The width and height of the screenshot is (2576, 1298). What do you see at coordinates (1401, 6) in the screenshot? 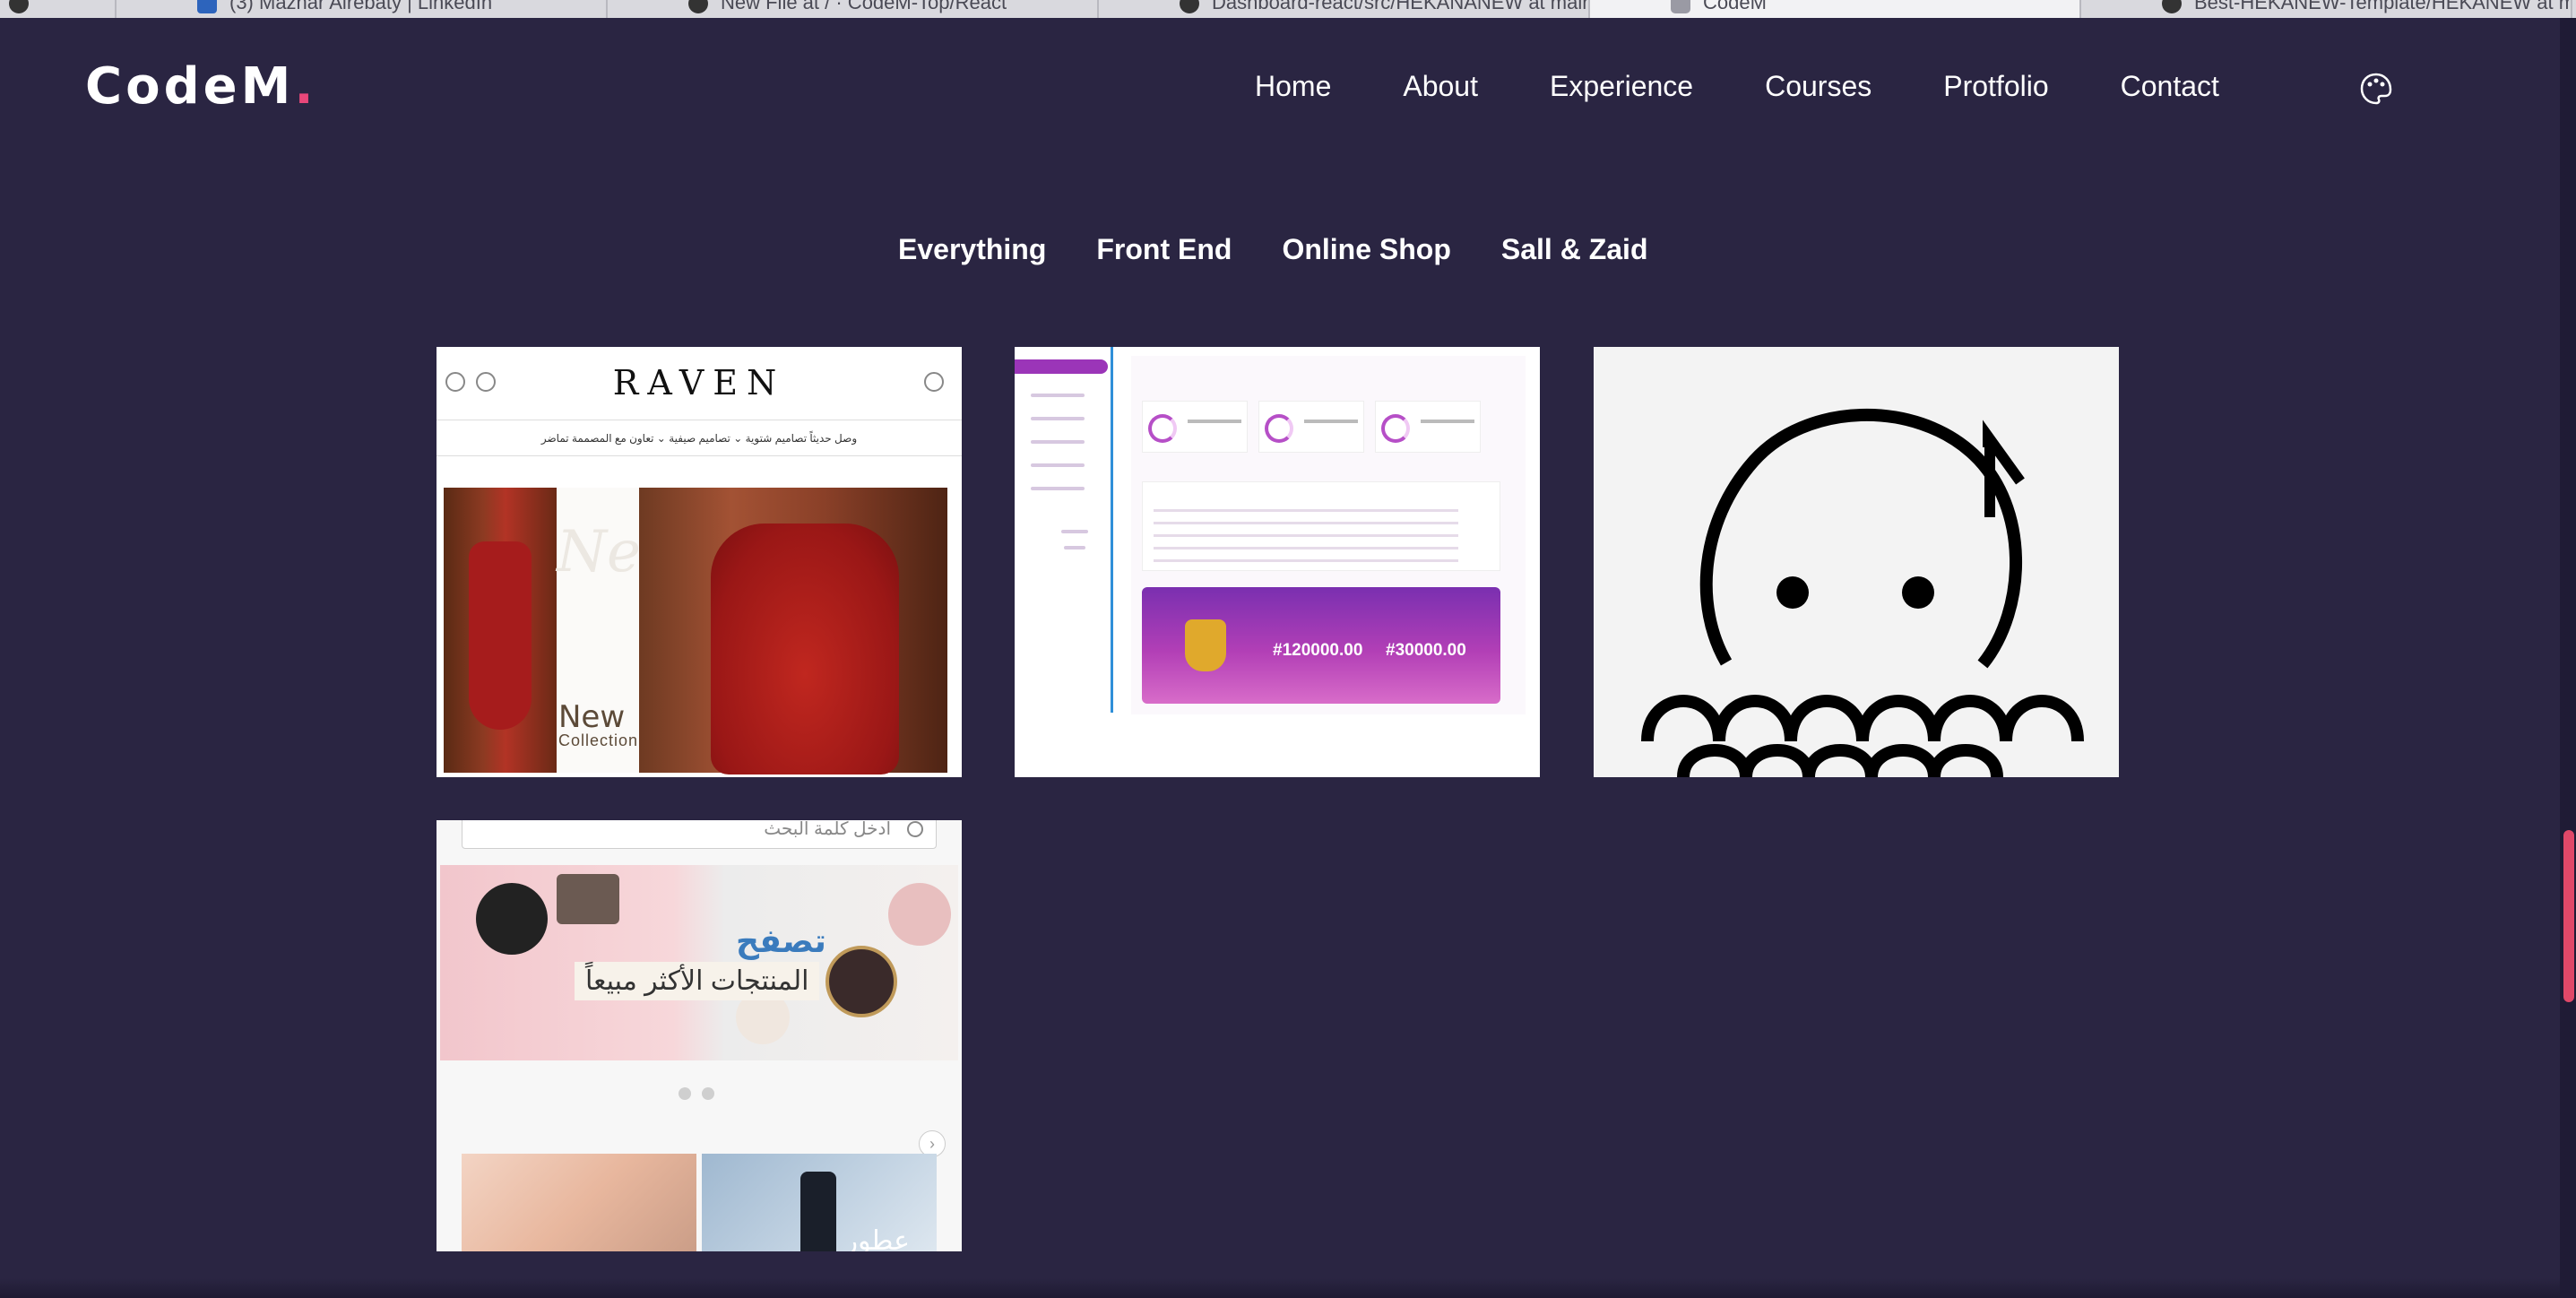
I see `browser-tab-title: Dashboard-react/src/HEKANANEW at main` at bounding box center [1401, 6].